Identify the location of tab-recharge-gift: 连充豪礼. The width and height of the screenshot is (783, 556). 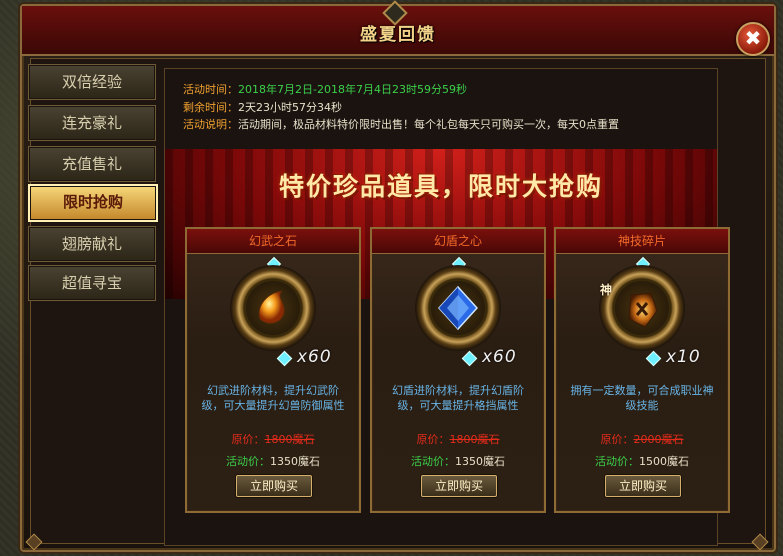
(92, 123).